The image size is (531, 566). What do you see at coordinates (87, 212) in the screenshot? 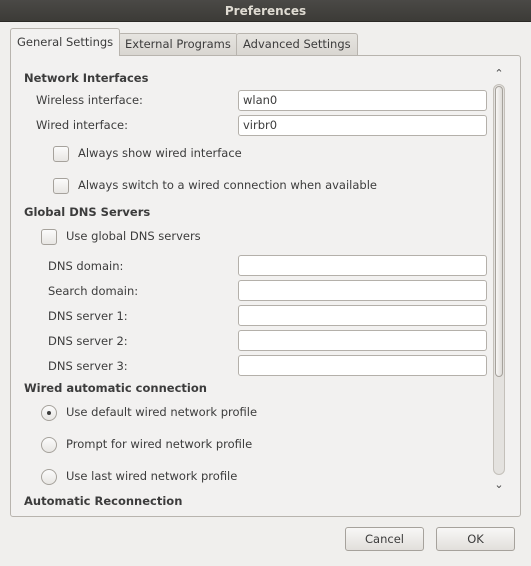
I see `global-dns-heading: Global DNS Servers` at bounding box center [87, 212].